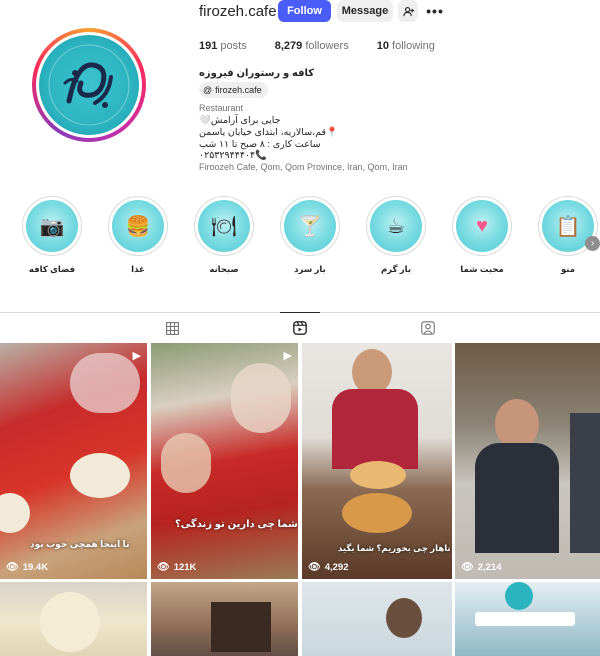  I want to click on tab-reels, so click(300, 328).